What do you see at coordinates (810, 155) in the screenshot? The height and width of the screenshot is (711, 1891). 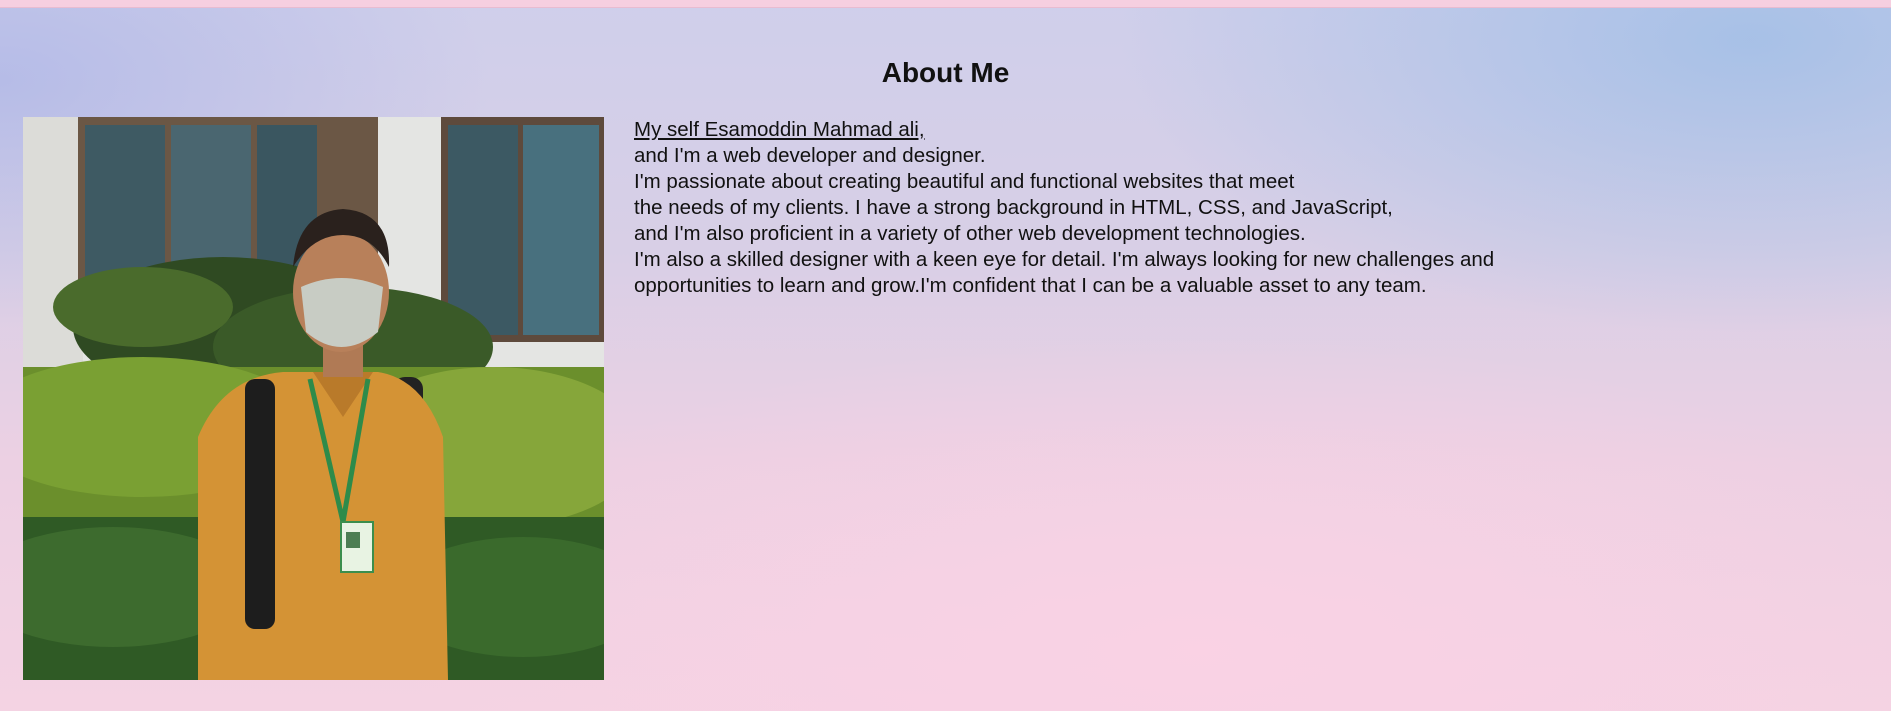 I see `bio-line: and I'm a web developer and designer.` at bounding box center [810, 155].